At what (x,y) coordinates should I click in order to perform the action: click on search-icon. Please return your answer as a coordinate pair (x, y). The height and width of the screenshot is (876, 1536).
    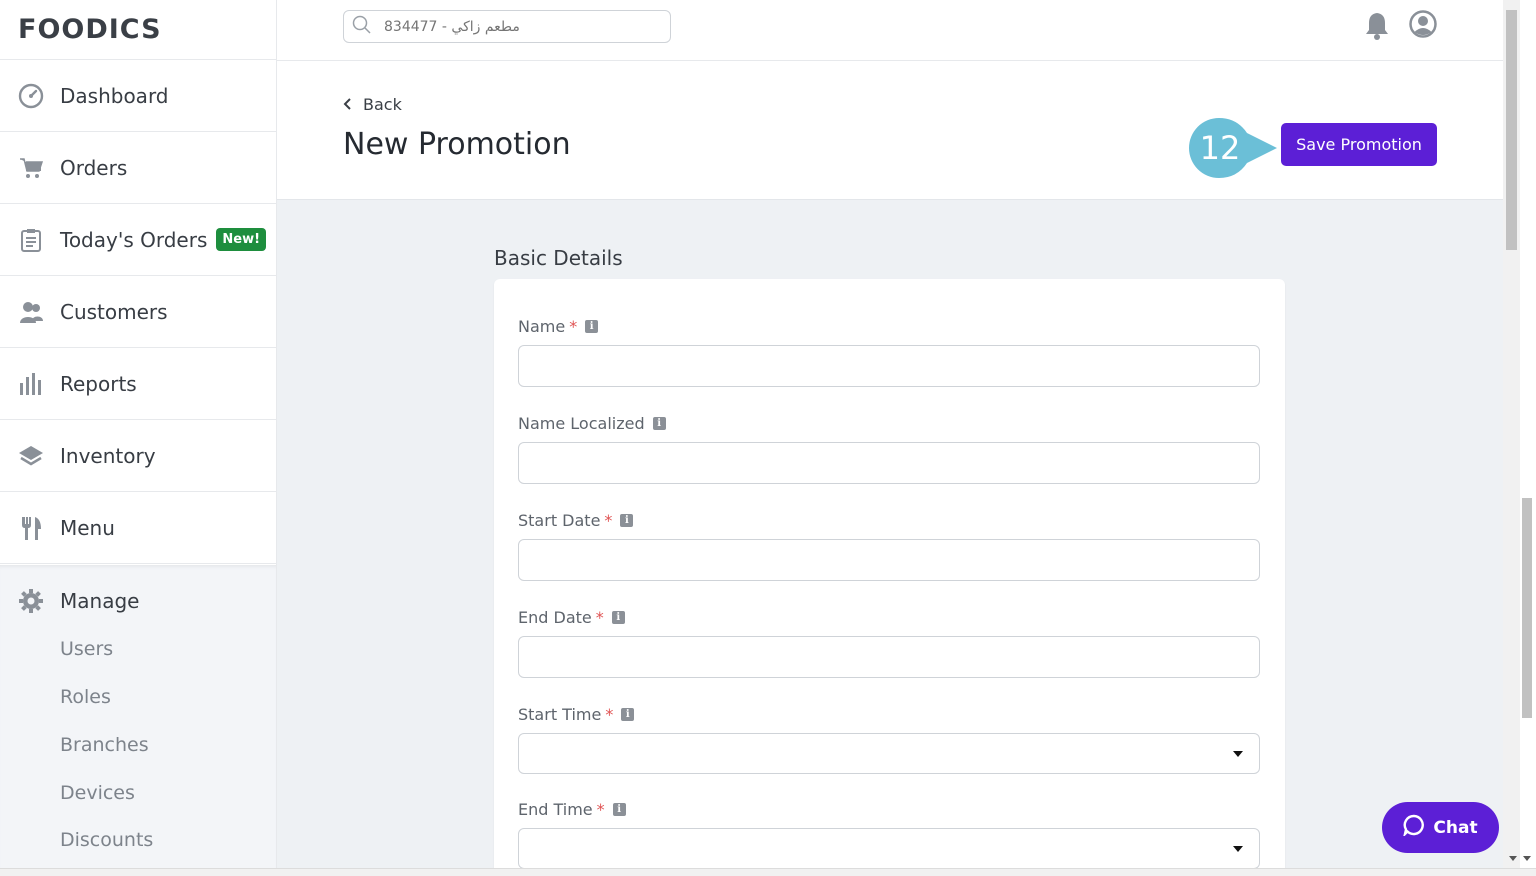
    Looking at the image, I should click on (362, 27).